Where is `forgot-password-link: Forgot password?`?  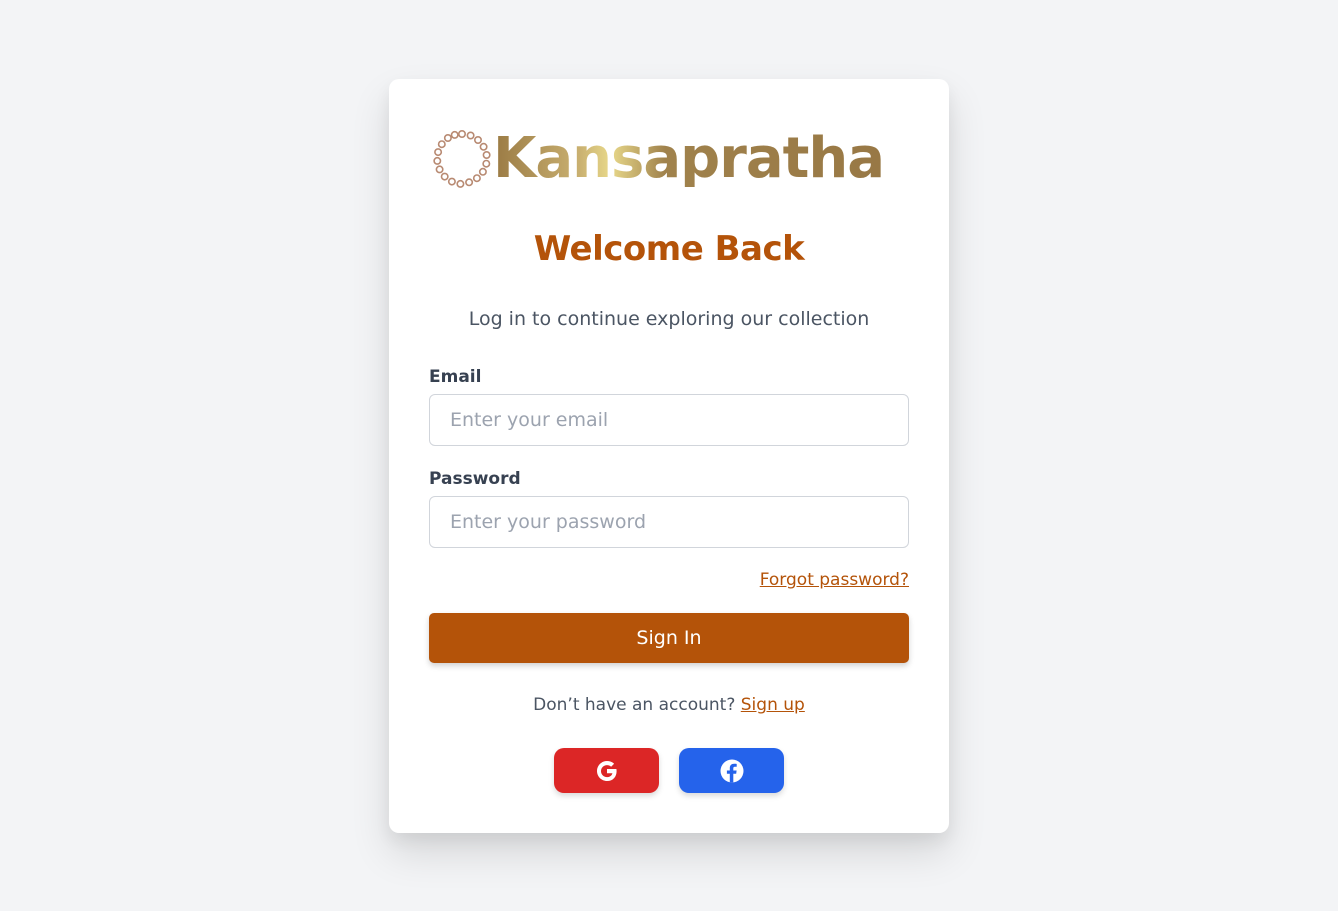 forgot-password-link: Forgot password? is located at coordinates (834, 580).